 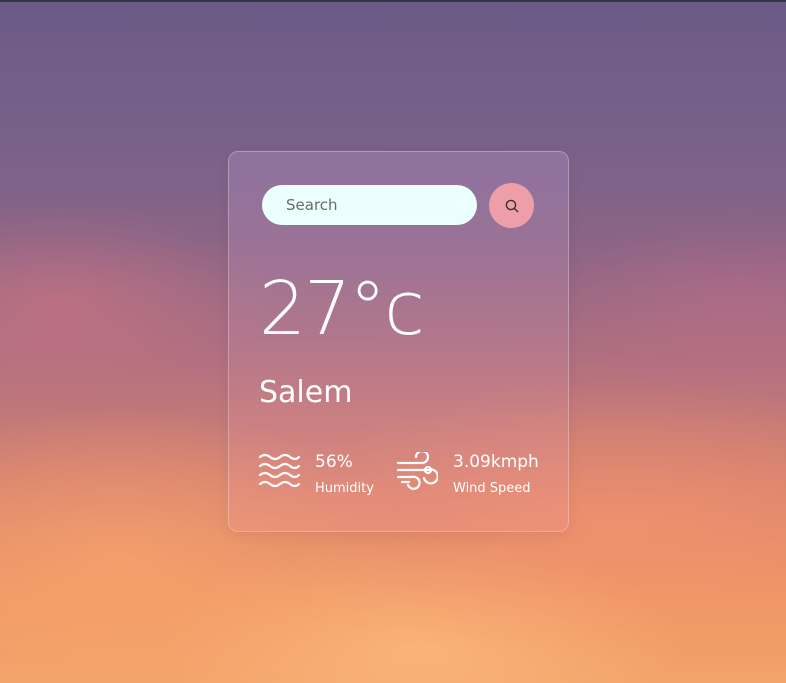 I want to click on temperature-display: 27°c, so click(x=342, y=309).